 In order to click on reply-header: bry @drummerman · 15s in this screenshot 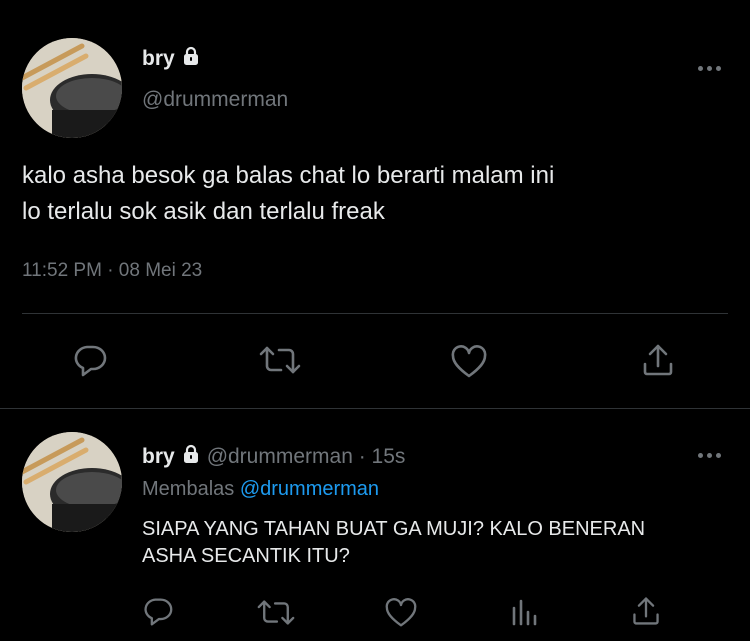, I will do `click(273, 457)`.